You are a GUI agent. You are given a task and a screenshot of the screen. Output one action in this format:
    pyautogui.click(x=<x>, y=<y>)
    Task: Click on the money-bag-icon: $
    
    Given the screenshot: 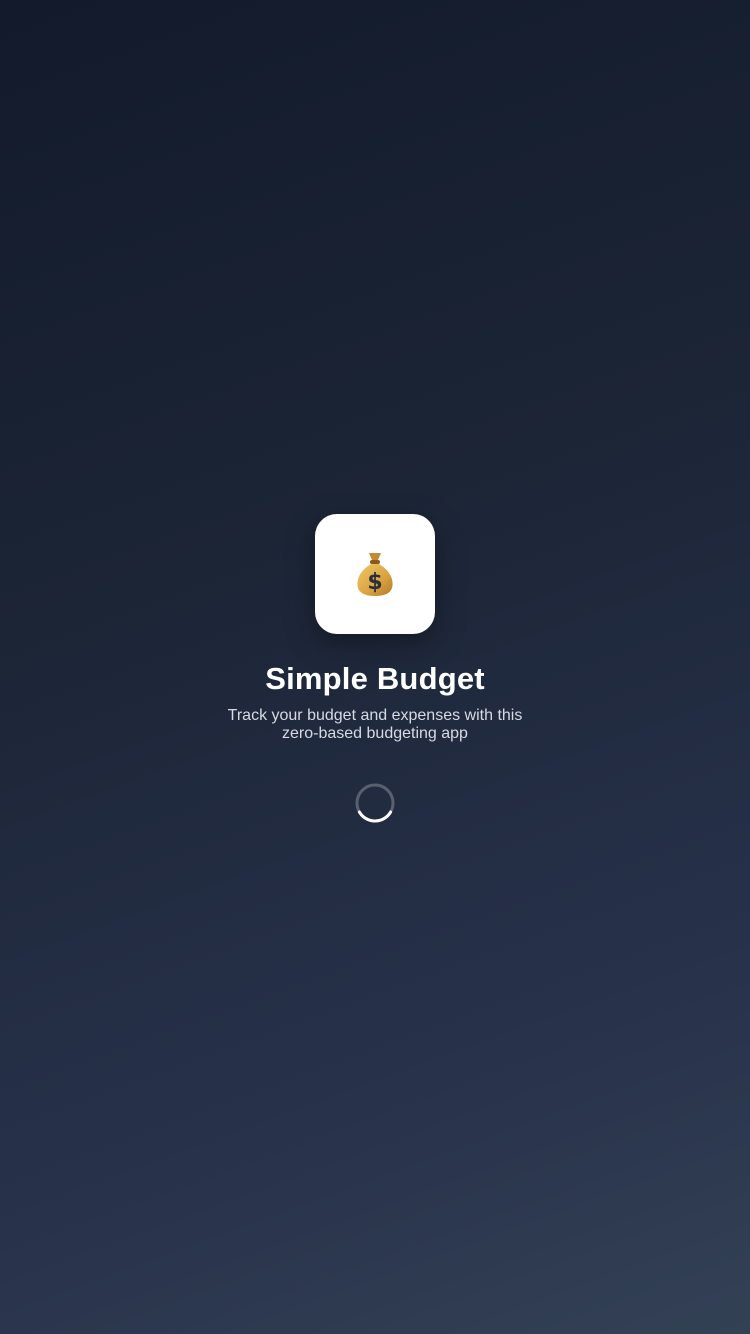 What is the action you would take?
    pyautogui.click(x=375, y=574)
    